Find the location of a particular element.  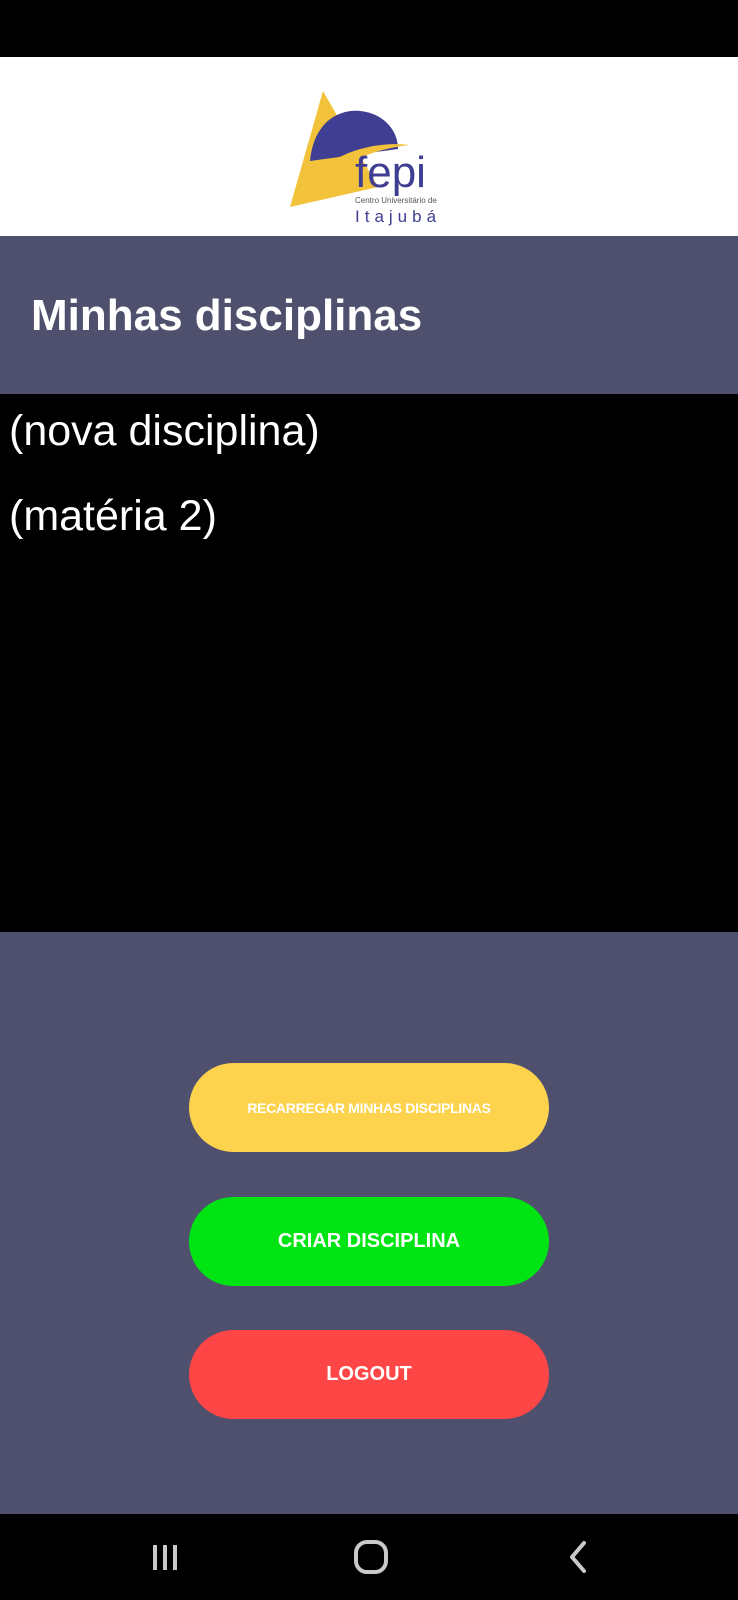

back-icon is located at coordinates (578, 1557).